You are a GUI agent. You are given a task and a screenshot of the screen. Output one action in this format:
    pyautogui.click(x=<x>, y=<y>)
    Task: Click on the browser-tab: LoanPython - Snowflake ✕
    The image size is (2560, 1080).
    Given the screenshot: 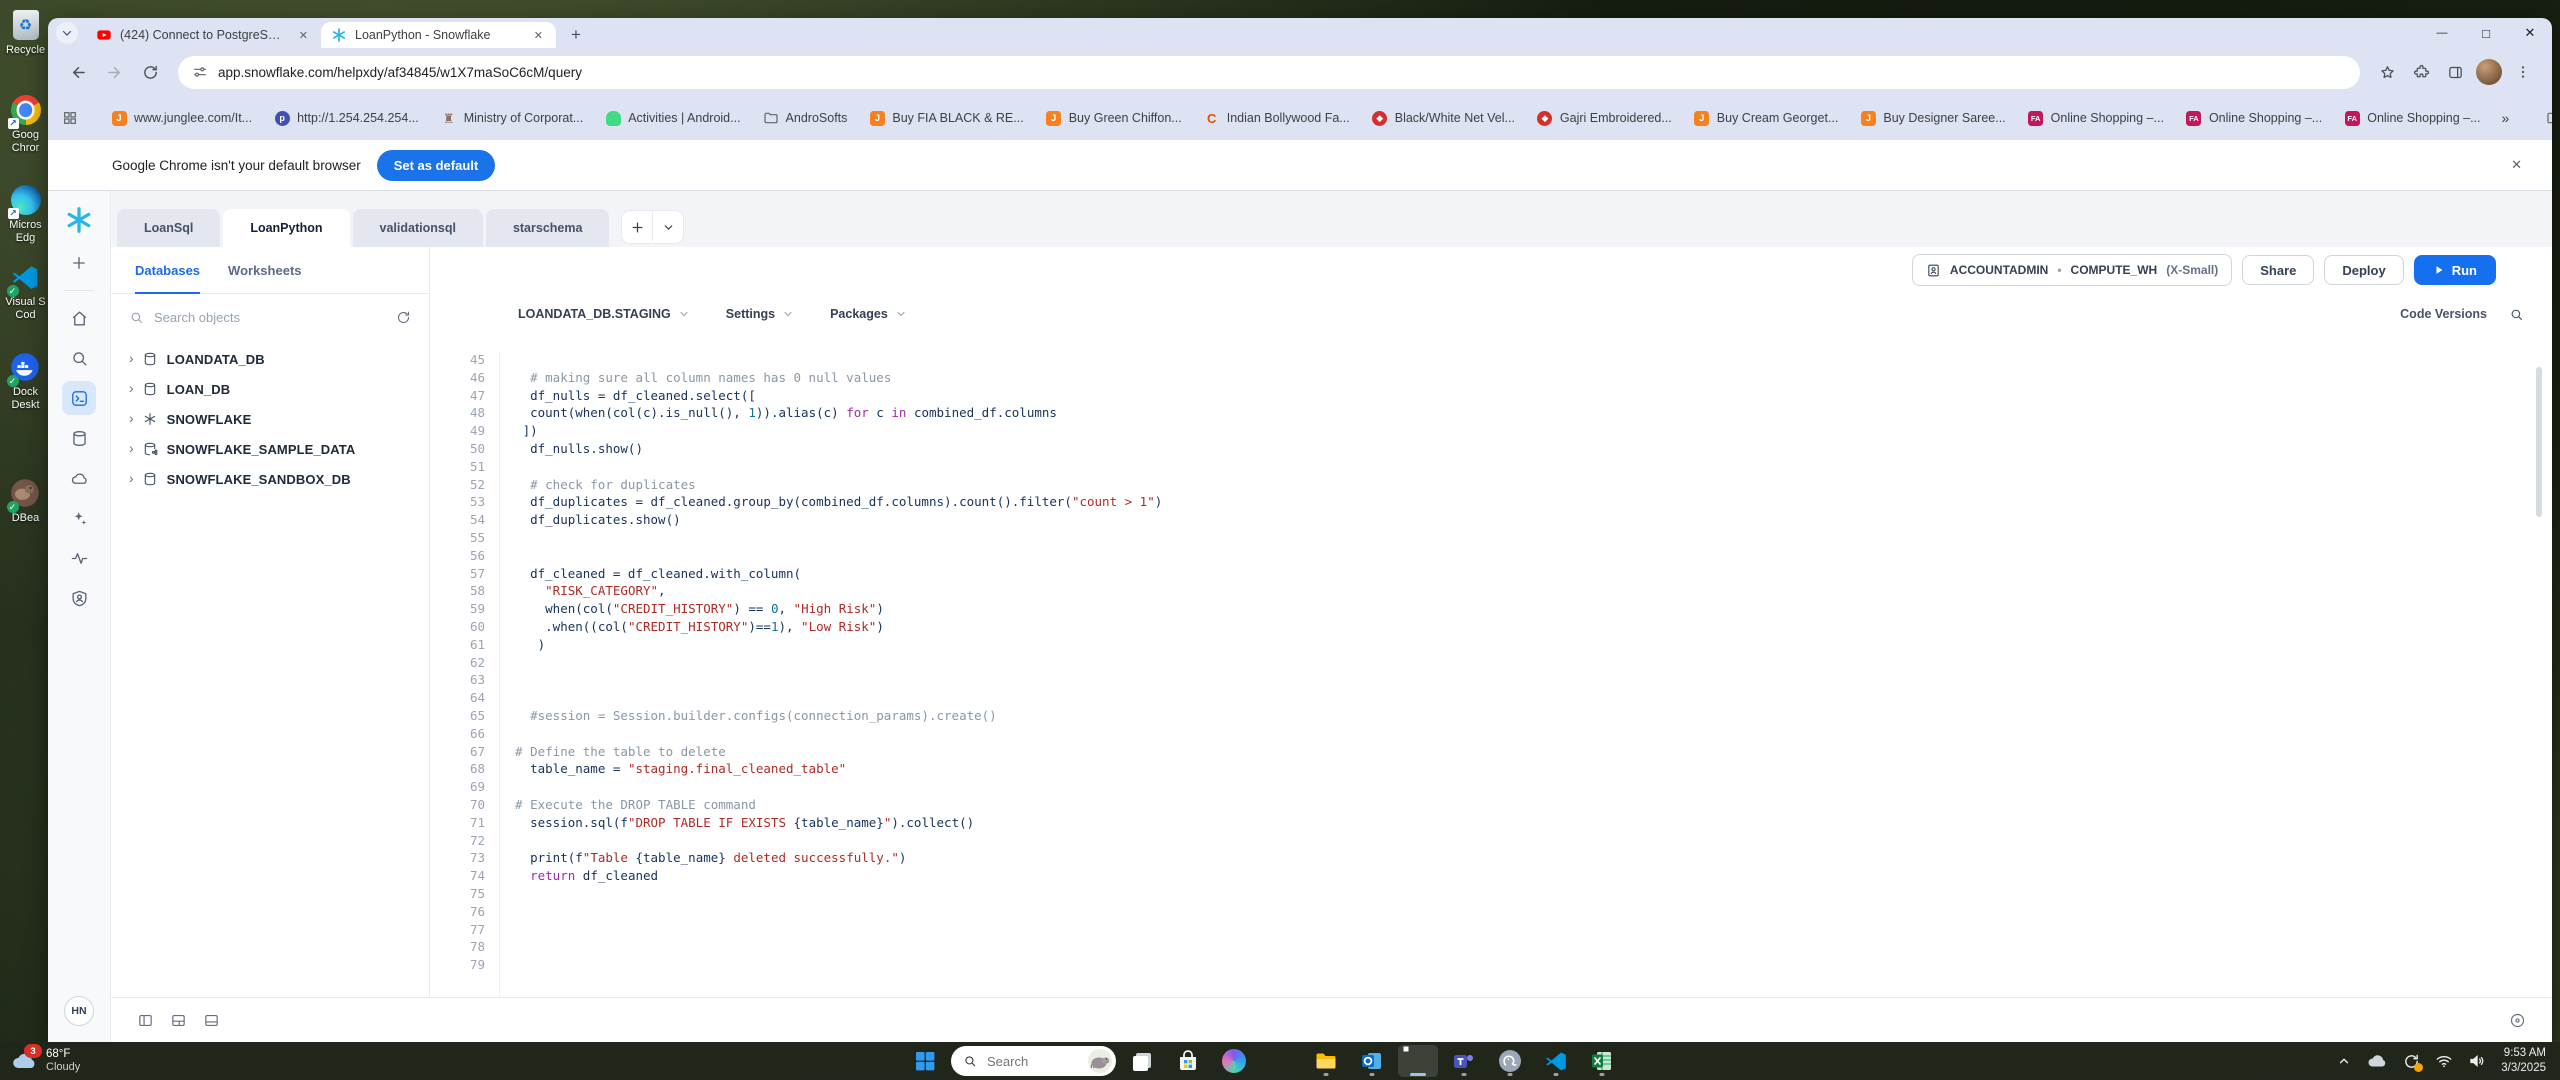 What is the action you would take?
    pyautogui.click(x=438, y=35)
    